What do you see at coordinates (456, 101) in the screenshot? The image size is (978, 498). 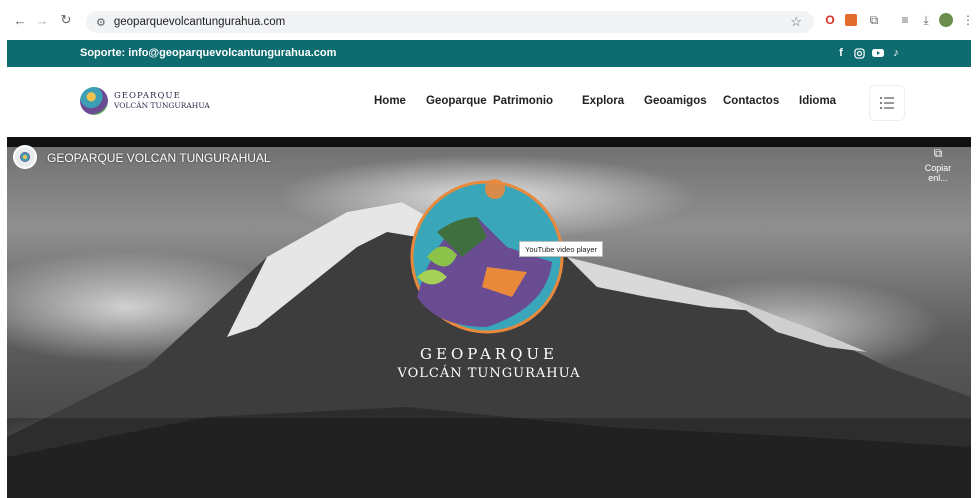 I see `nav-geoparque: Geoparque` at bounding box center [456, 101].